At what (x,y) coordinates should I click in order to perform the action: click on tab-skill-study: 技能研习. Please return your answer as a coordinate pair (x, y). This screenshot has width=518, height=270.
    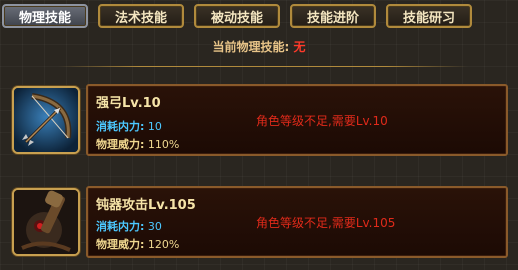
    Looking at the image, I should click on (429, 16).